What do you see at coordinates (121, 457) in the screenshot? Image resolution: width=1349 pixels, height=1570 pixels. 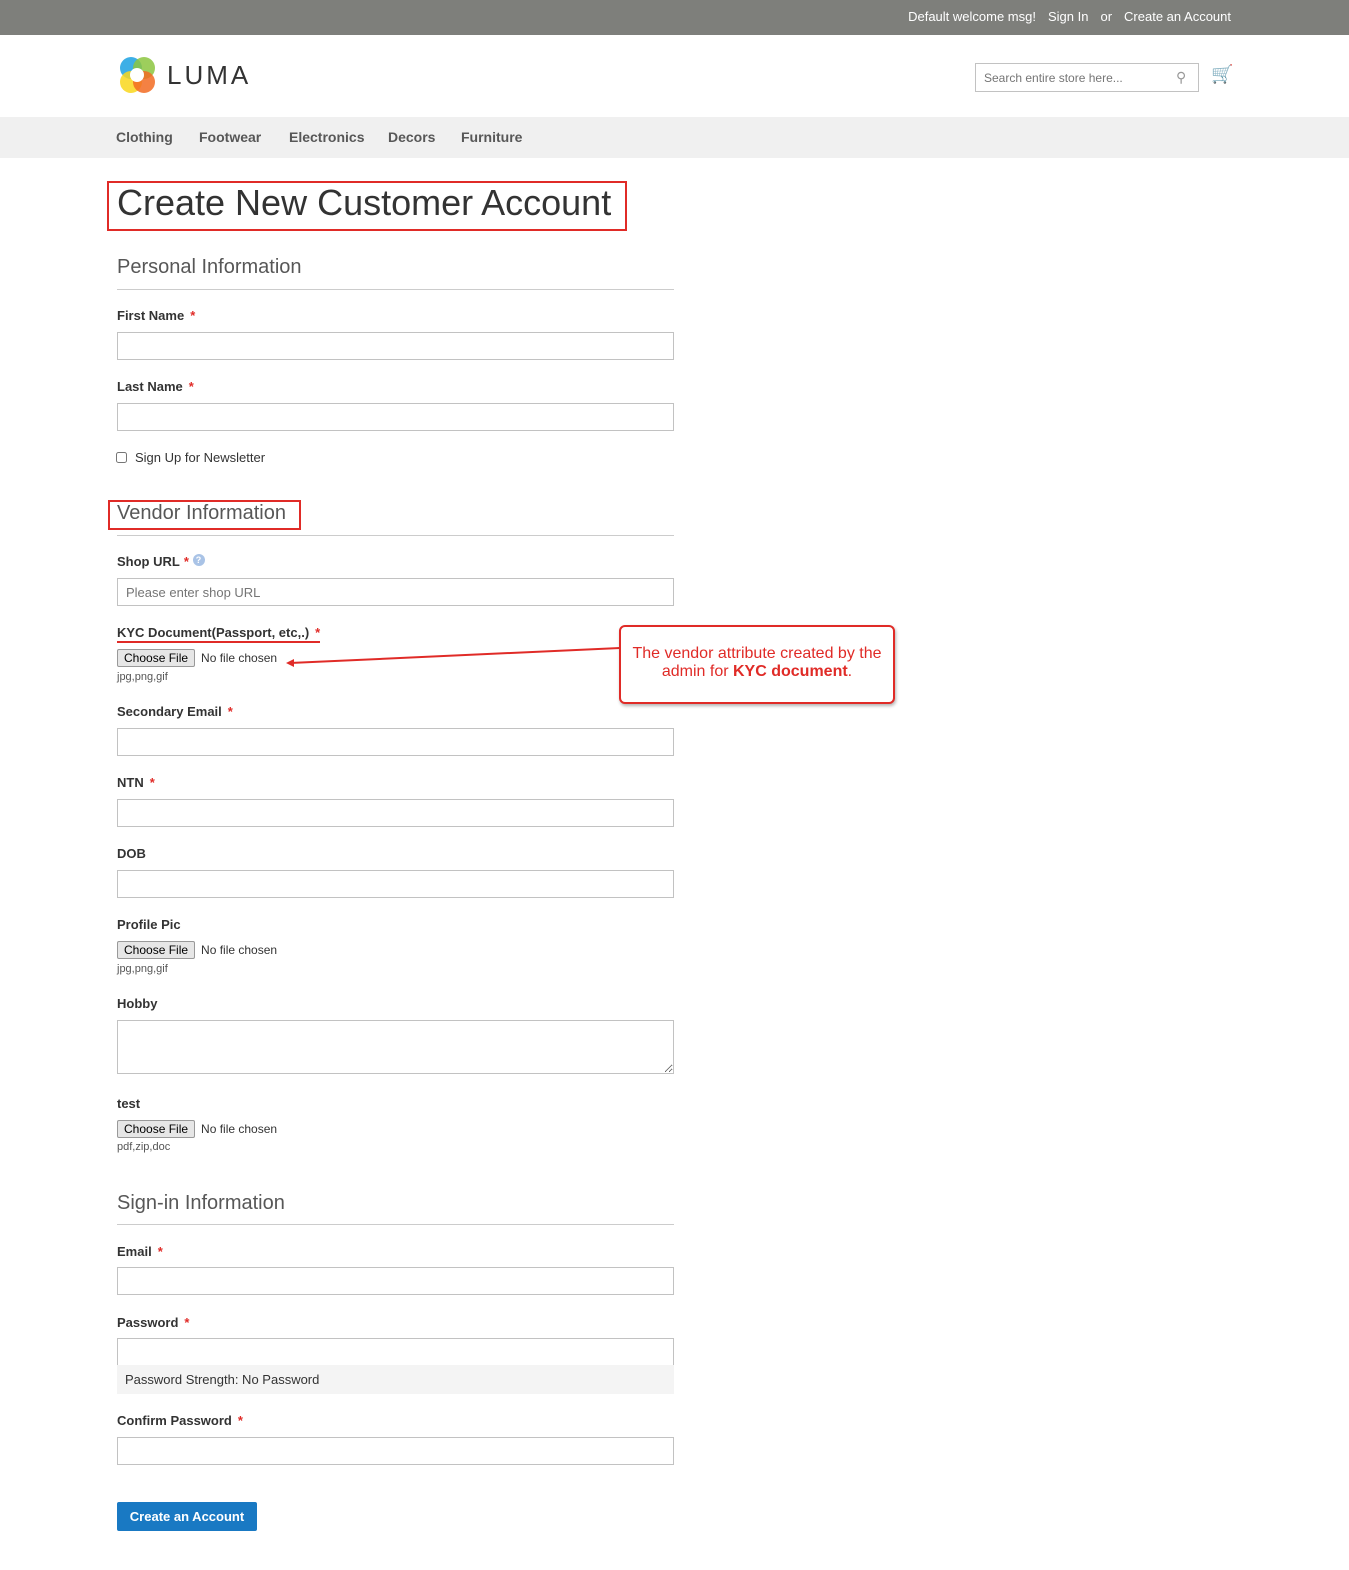 I see `newsletter-checkbox` at bounding box center [121, 457].